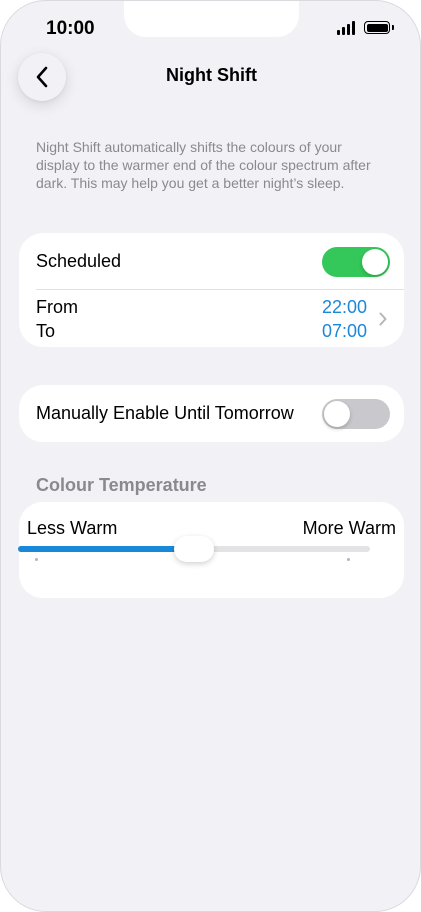 The width and height of the screenshot is (421, 912). What do you see at coordinates (383, 319) in the screenshot?
I see `chevron-right-icon` at bounding box center [383, 319].